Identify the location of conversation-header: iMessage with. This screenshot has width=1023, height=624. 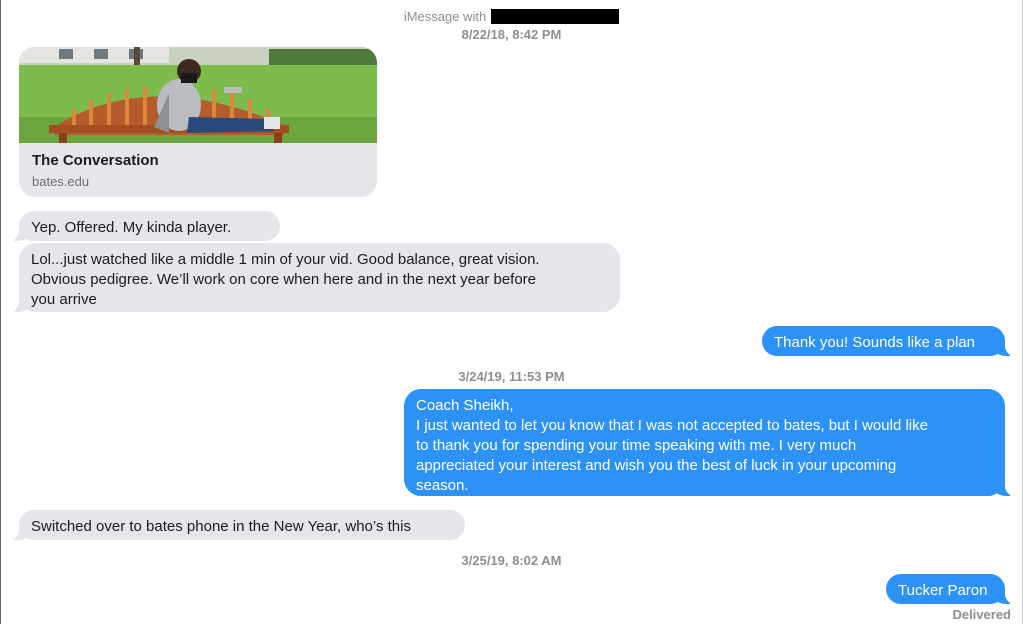
(511, 16).